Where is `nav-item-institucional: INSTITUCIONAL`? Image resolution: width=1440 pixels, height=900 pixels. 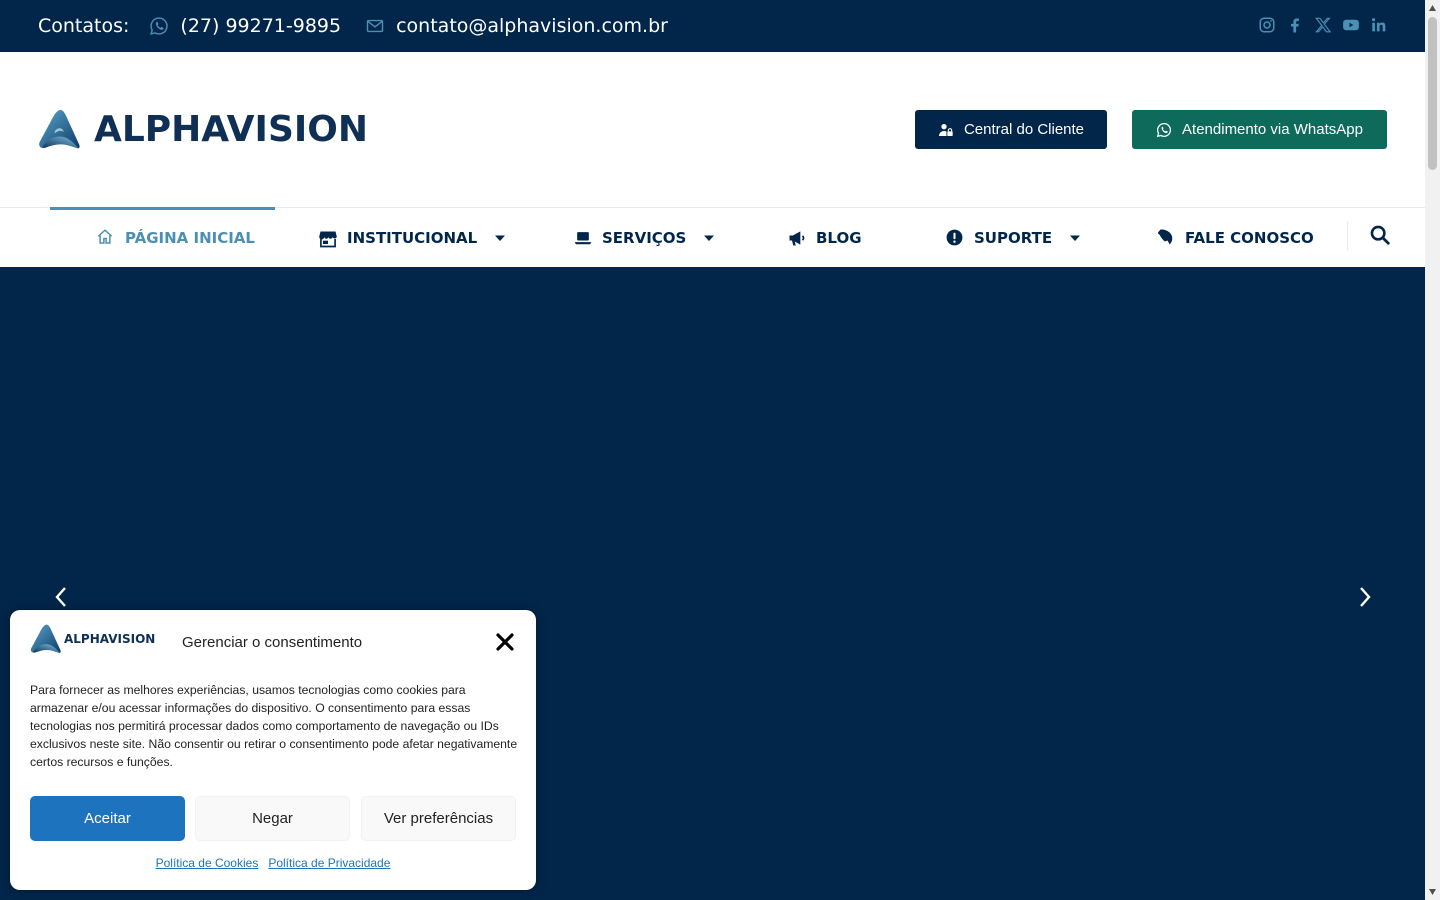 nav-item-institucional: INSTITUCIONAL is located at coordinates (412, 238).